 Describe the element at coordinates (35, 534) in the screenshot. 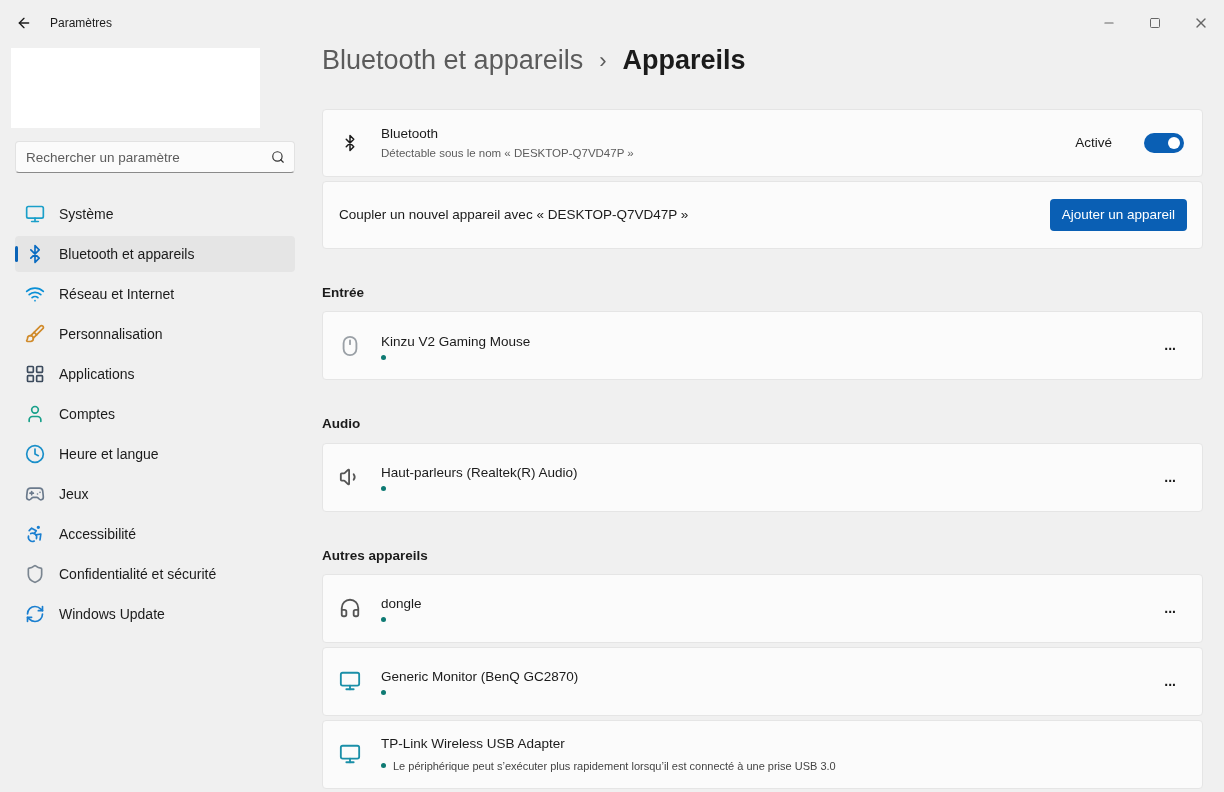

I see `accessibility-icon` at that location.